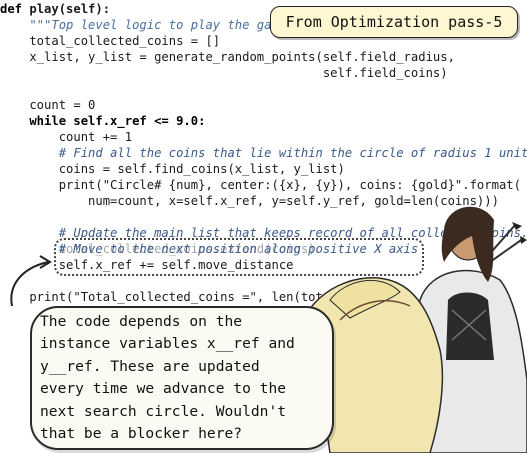  Describe the element at coordinates (29, 284) in the screenshot. I see `pointer-arrow` at that location.